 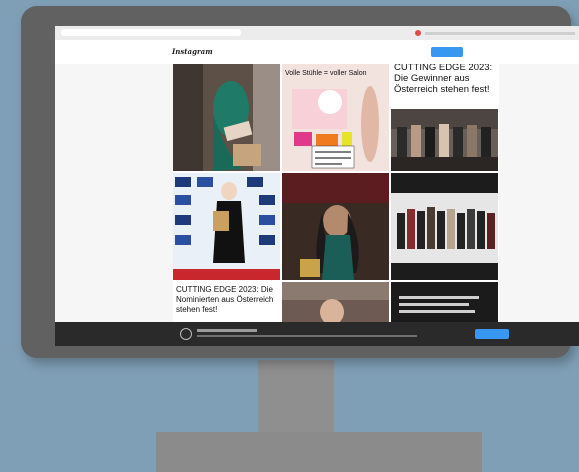 What do you see at coordinates (418, 33) in the screenshot?
I see `extension-icon` at bounding box center [418, 33].